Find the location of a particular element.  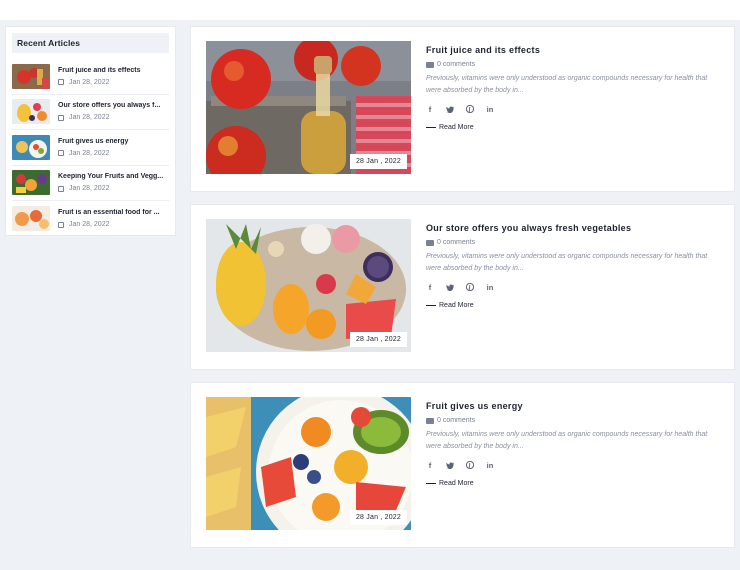

recent-article-item: Fruit gives us energy Jan 28, 2022 is located at coordinates (90, 148).